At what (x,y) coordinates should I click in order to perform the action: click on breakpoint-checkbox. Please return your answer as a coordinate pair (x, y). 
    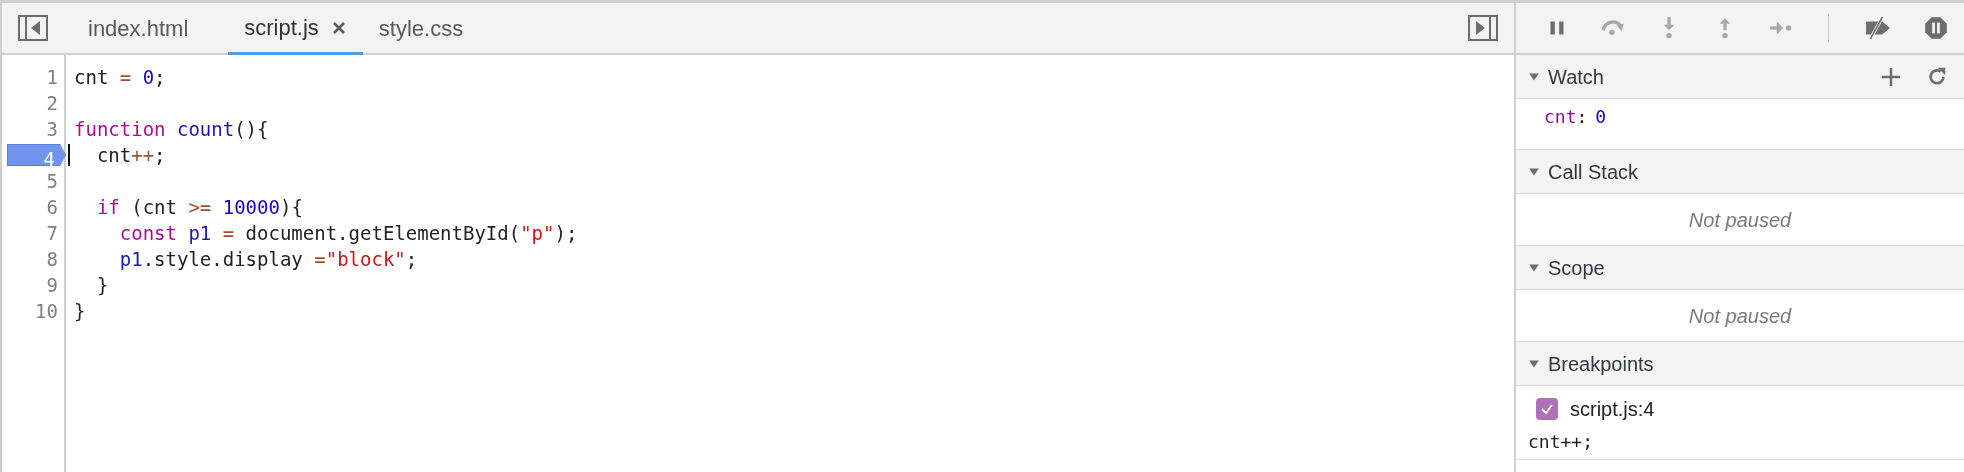
    Looking at the image, I should click on (1547, 409).